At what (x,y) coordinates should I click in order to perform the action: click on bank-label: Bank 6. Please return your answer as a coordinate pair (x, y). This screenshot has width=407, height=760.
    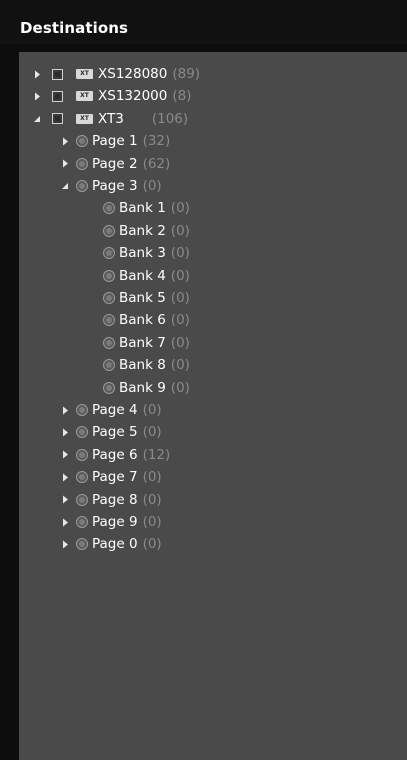
    Looking at the image, I should click on (142, 320).